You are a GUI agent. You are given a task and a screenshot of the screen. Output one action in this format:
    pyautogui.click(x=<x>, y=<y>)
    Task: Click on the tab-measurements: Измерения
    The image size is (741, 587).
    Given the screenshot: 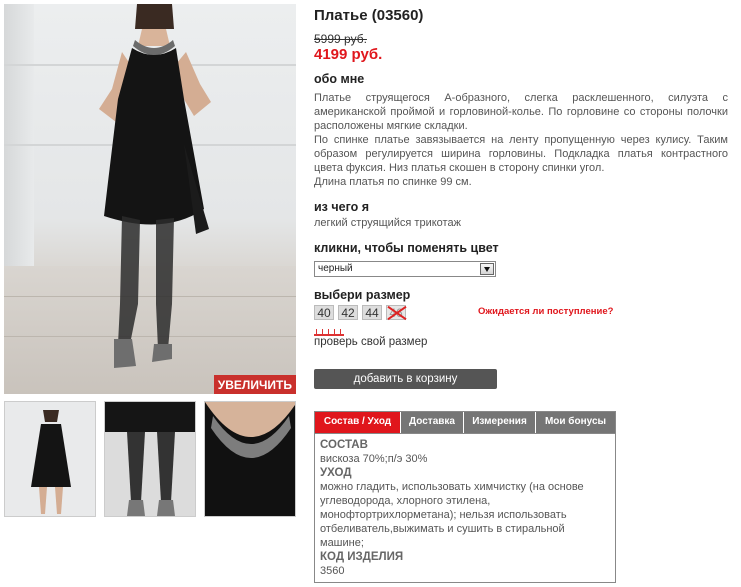 What is the action you would take?
    pyautogui.click(x=500, y=422)
    